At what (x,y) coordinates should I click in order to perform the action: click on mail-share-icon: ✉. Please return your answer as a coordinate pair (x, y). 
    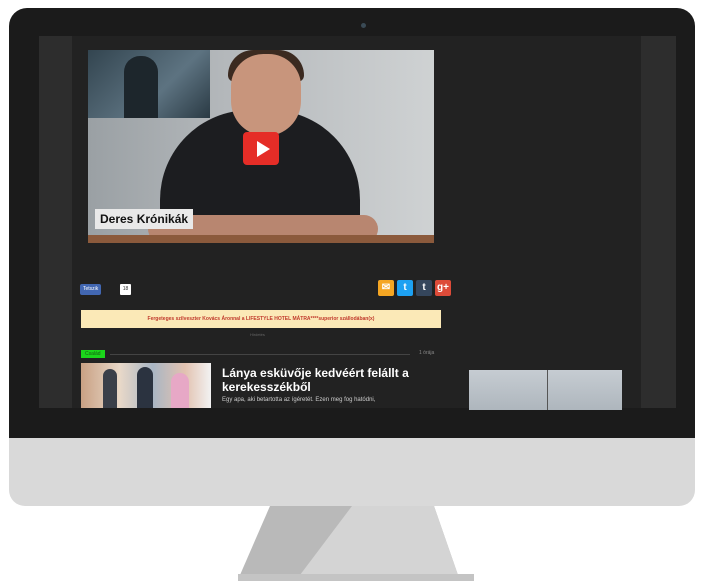
    Looking at the image, I should click on (386, 288).